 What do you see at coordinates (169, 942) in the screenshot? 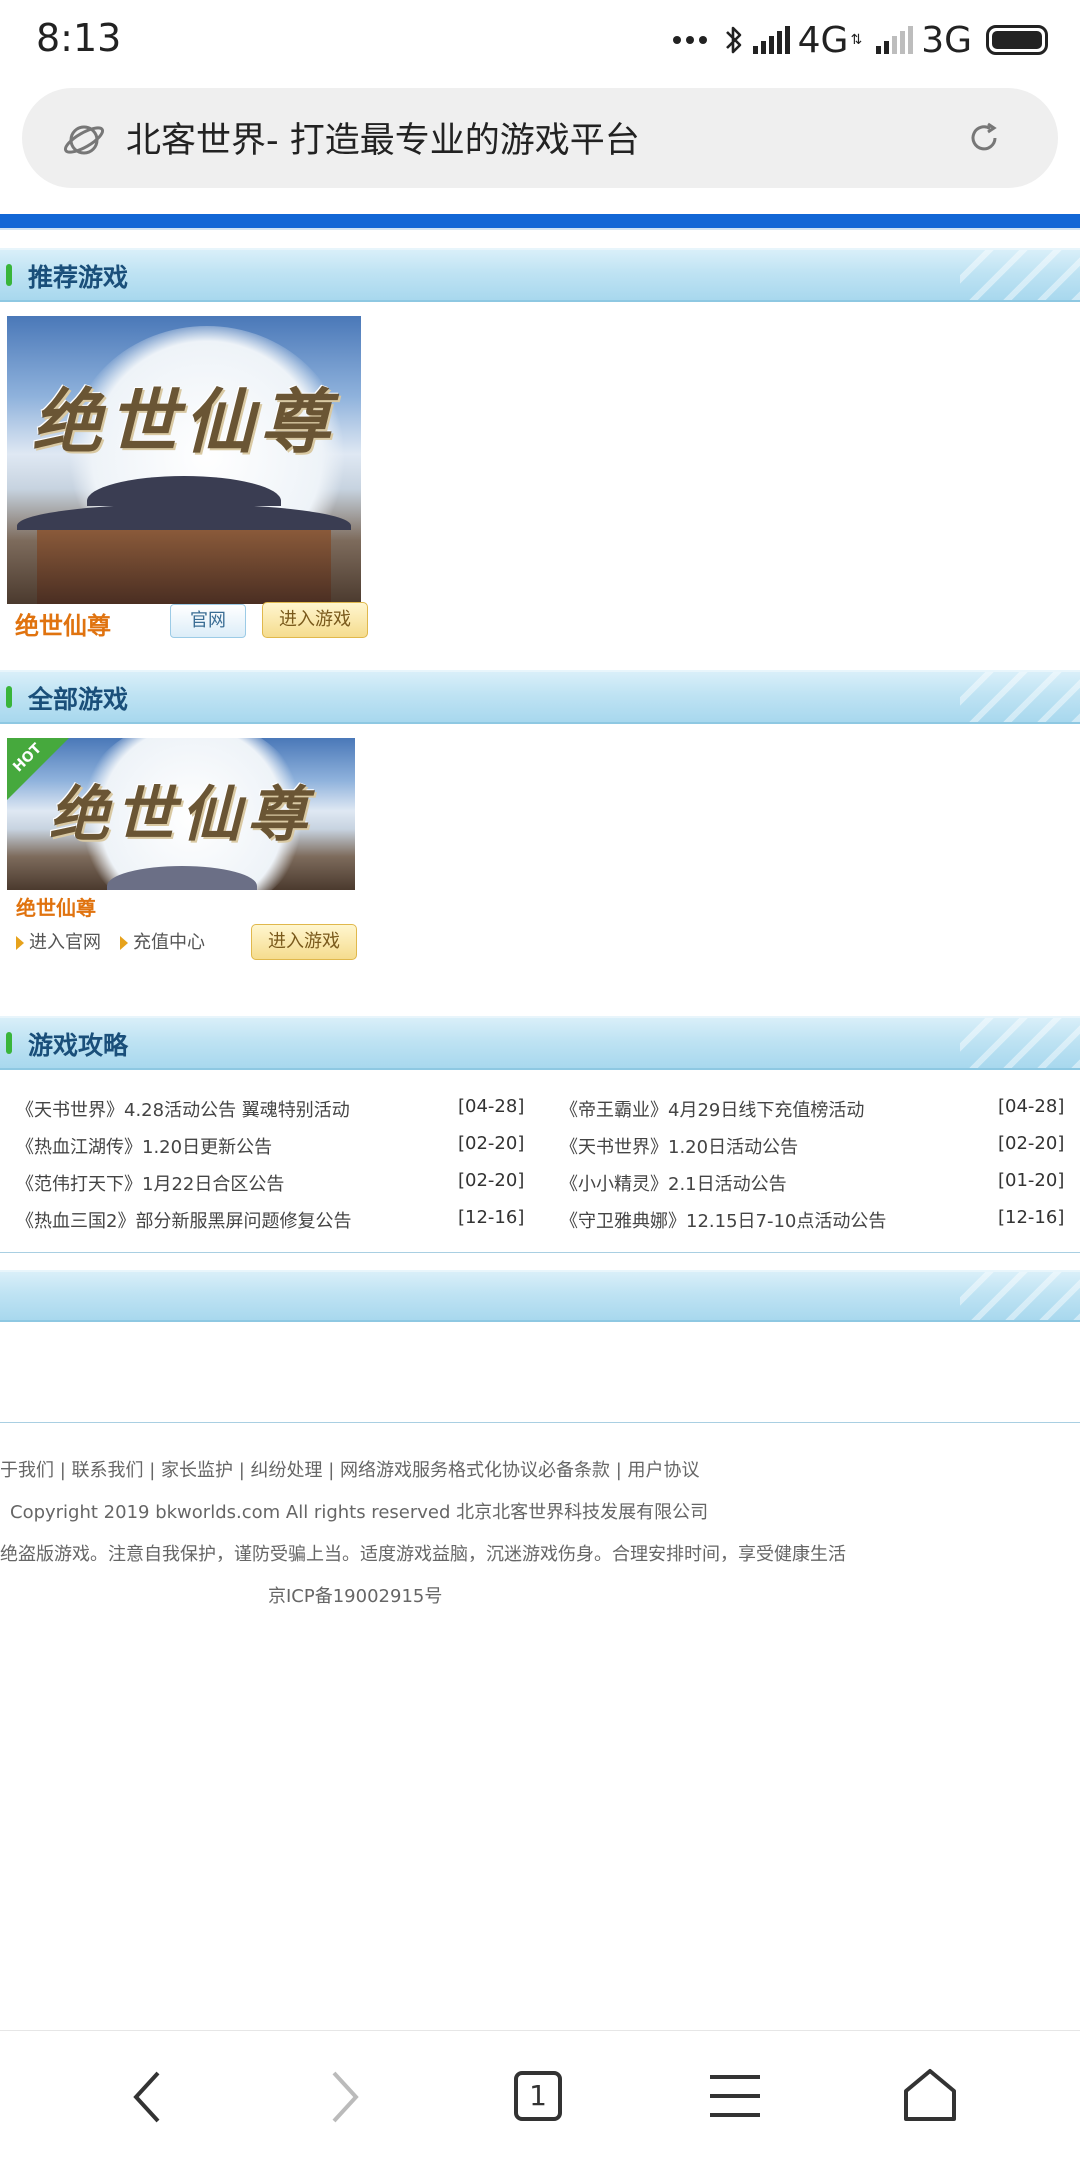
I see `link-label: 充值中心` at bounding box center [169, 942].